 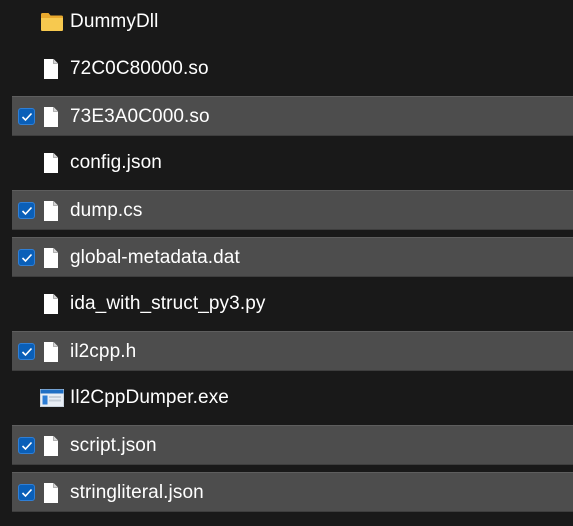 I want to click on file-row-il2cpp-h: il2cpp.h, so click(x=292, y=351).